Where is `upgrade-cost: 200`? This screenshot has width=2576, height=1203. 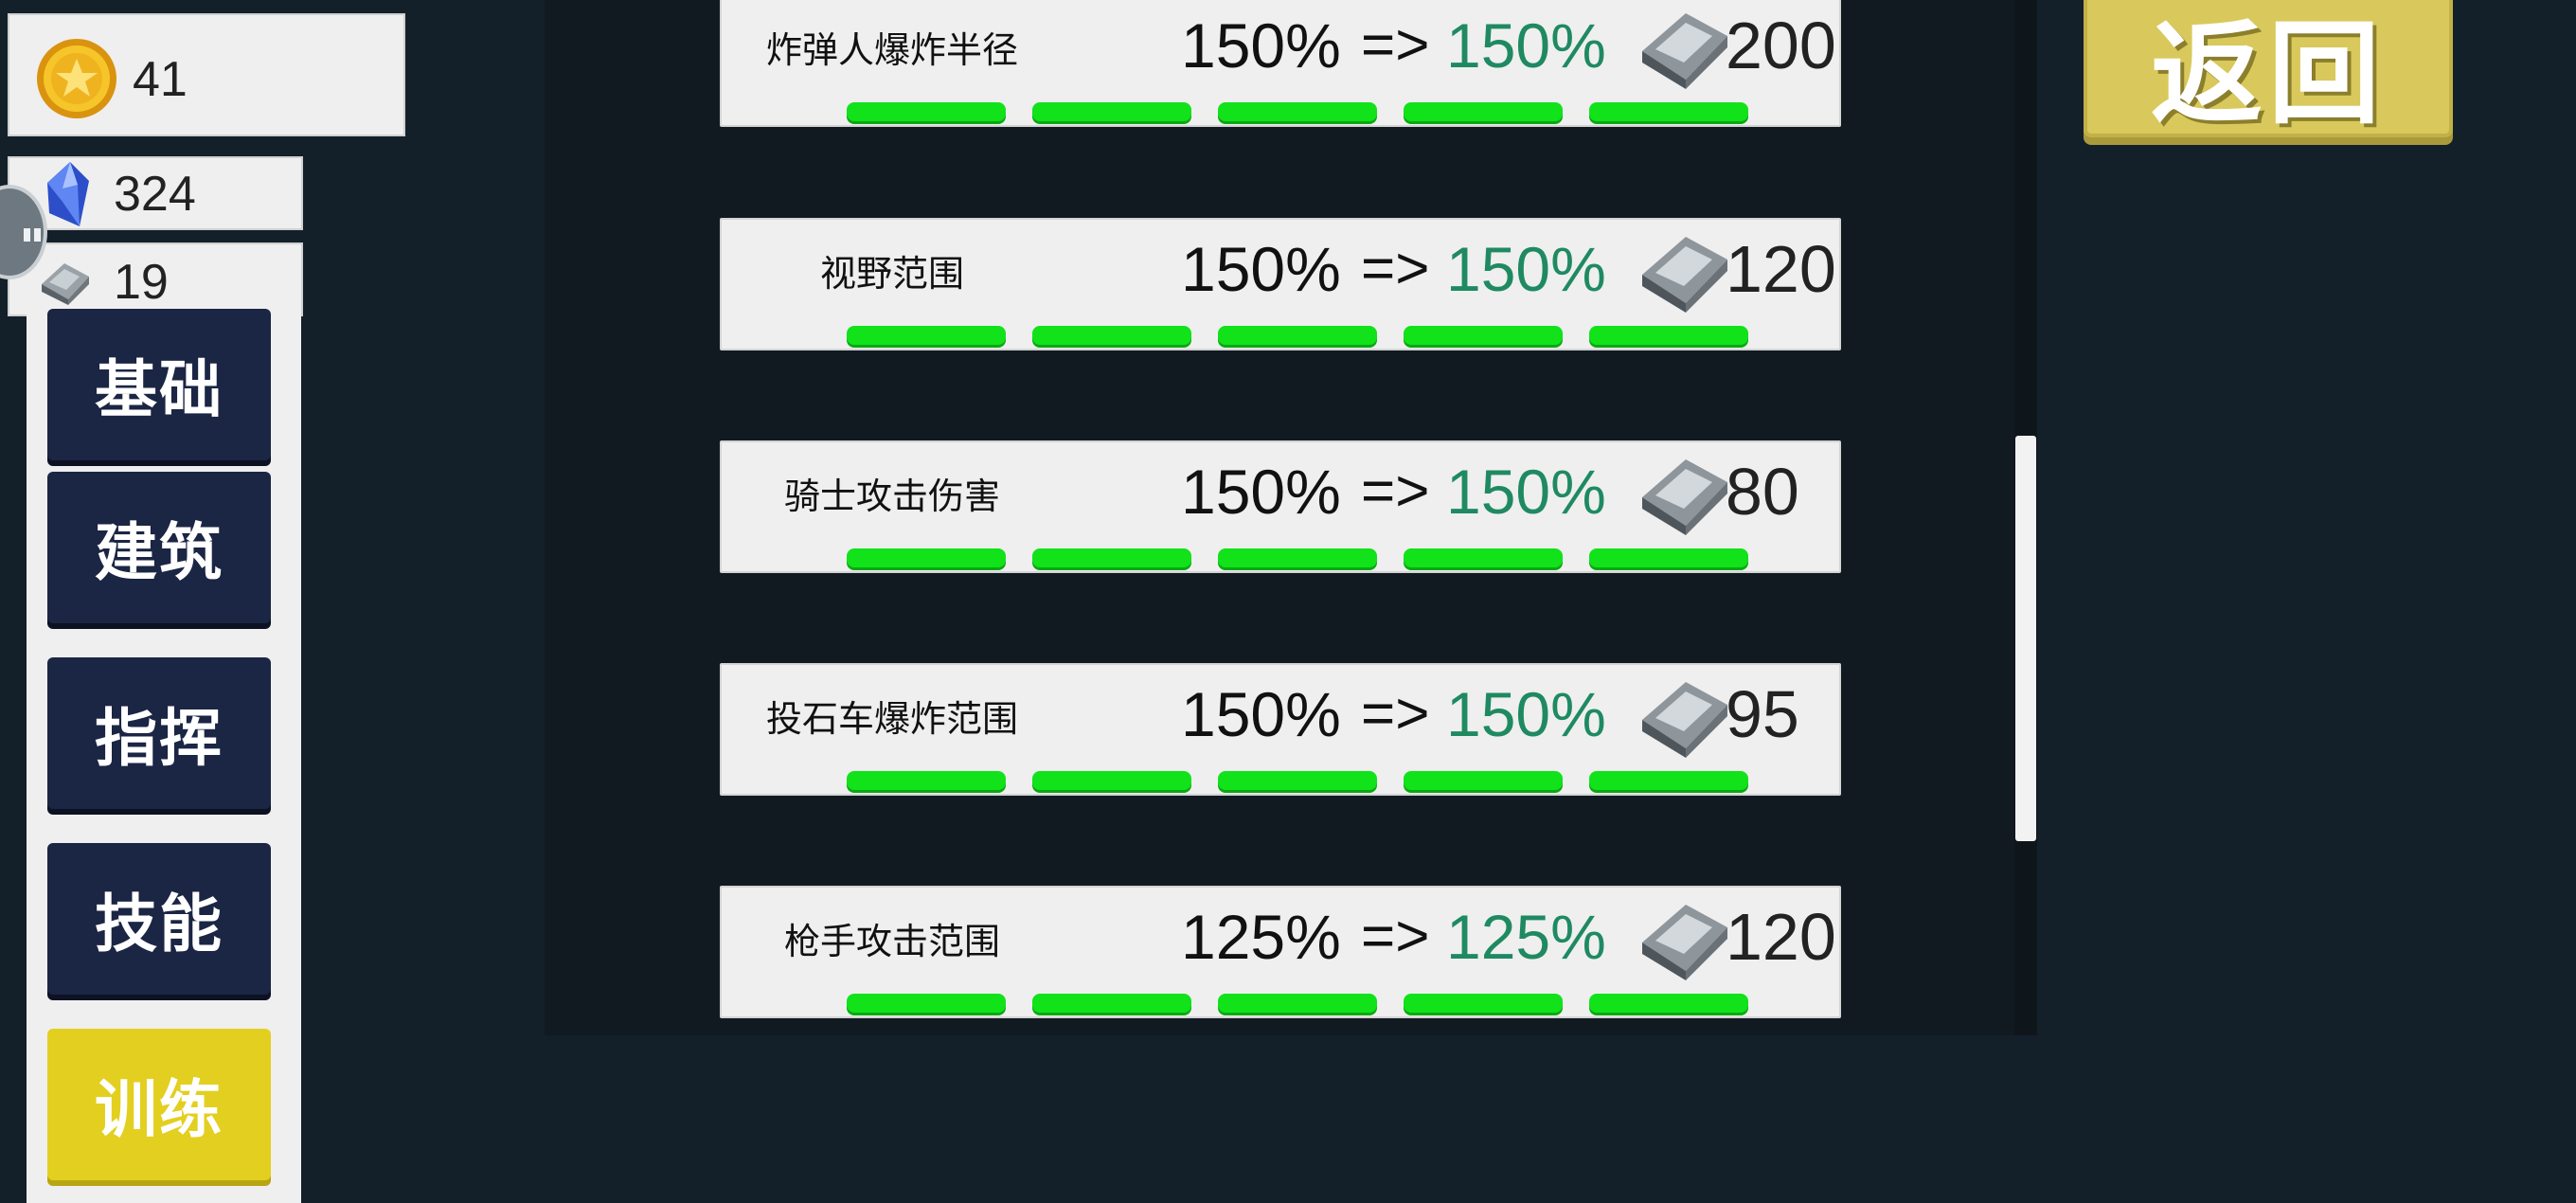
upgrade-cost: 200 is located at coordinates (1781, 45).